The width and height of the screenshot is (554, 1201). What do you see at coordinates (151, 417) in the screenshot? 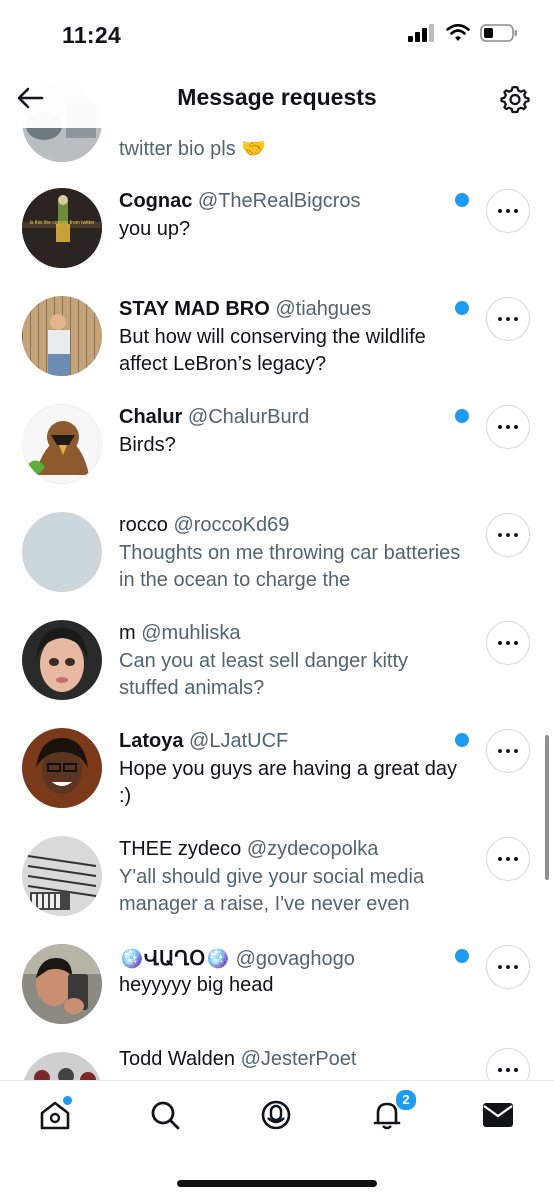
I see `sender-name: Chalur` at bounding box center [151, 417].